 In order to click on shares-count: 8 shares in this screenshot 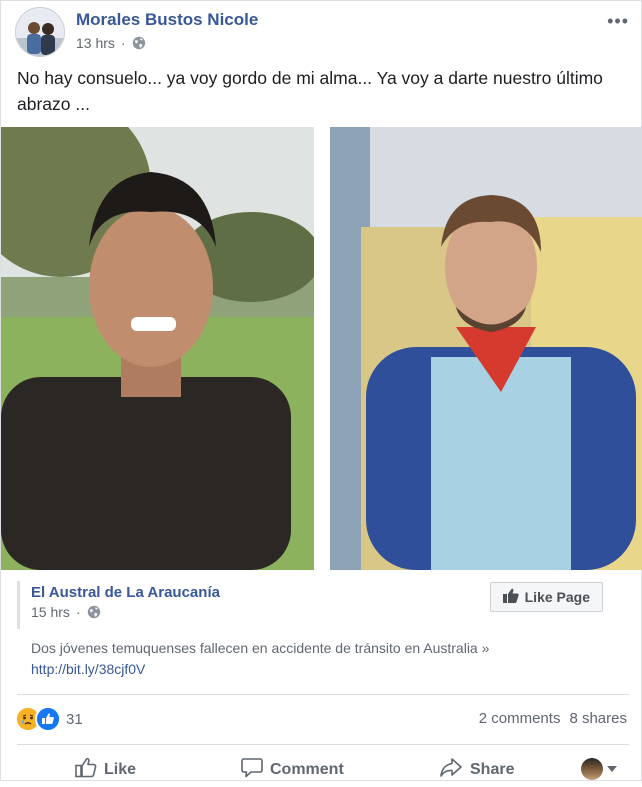, I will do `click(598, 718)`.